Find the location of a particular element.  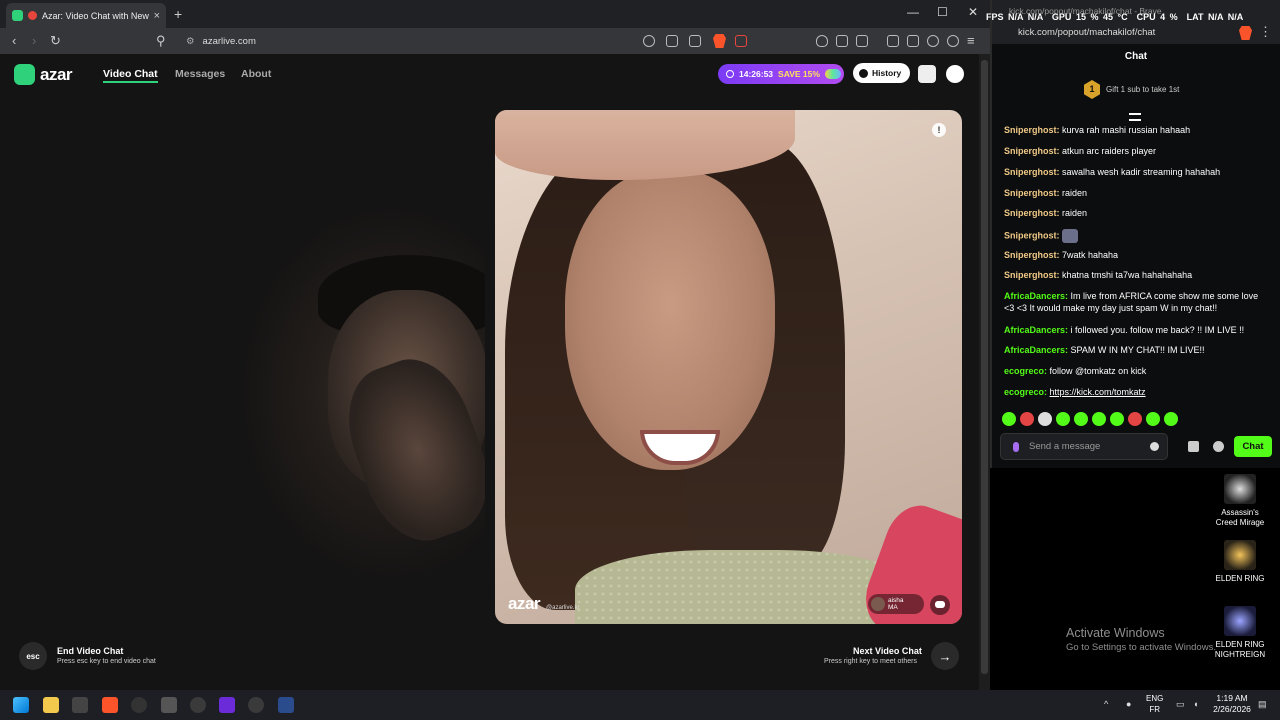

zoom-icon is located at coordinates (649, 41).